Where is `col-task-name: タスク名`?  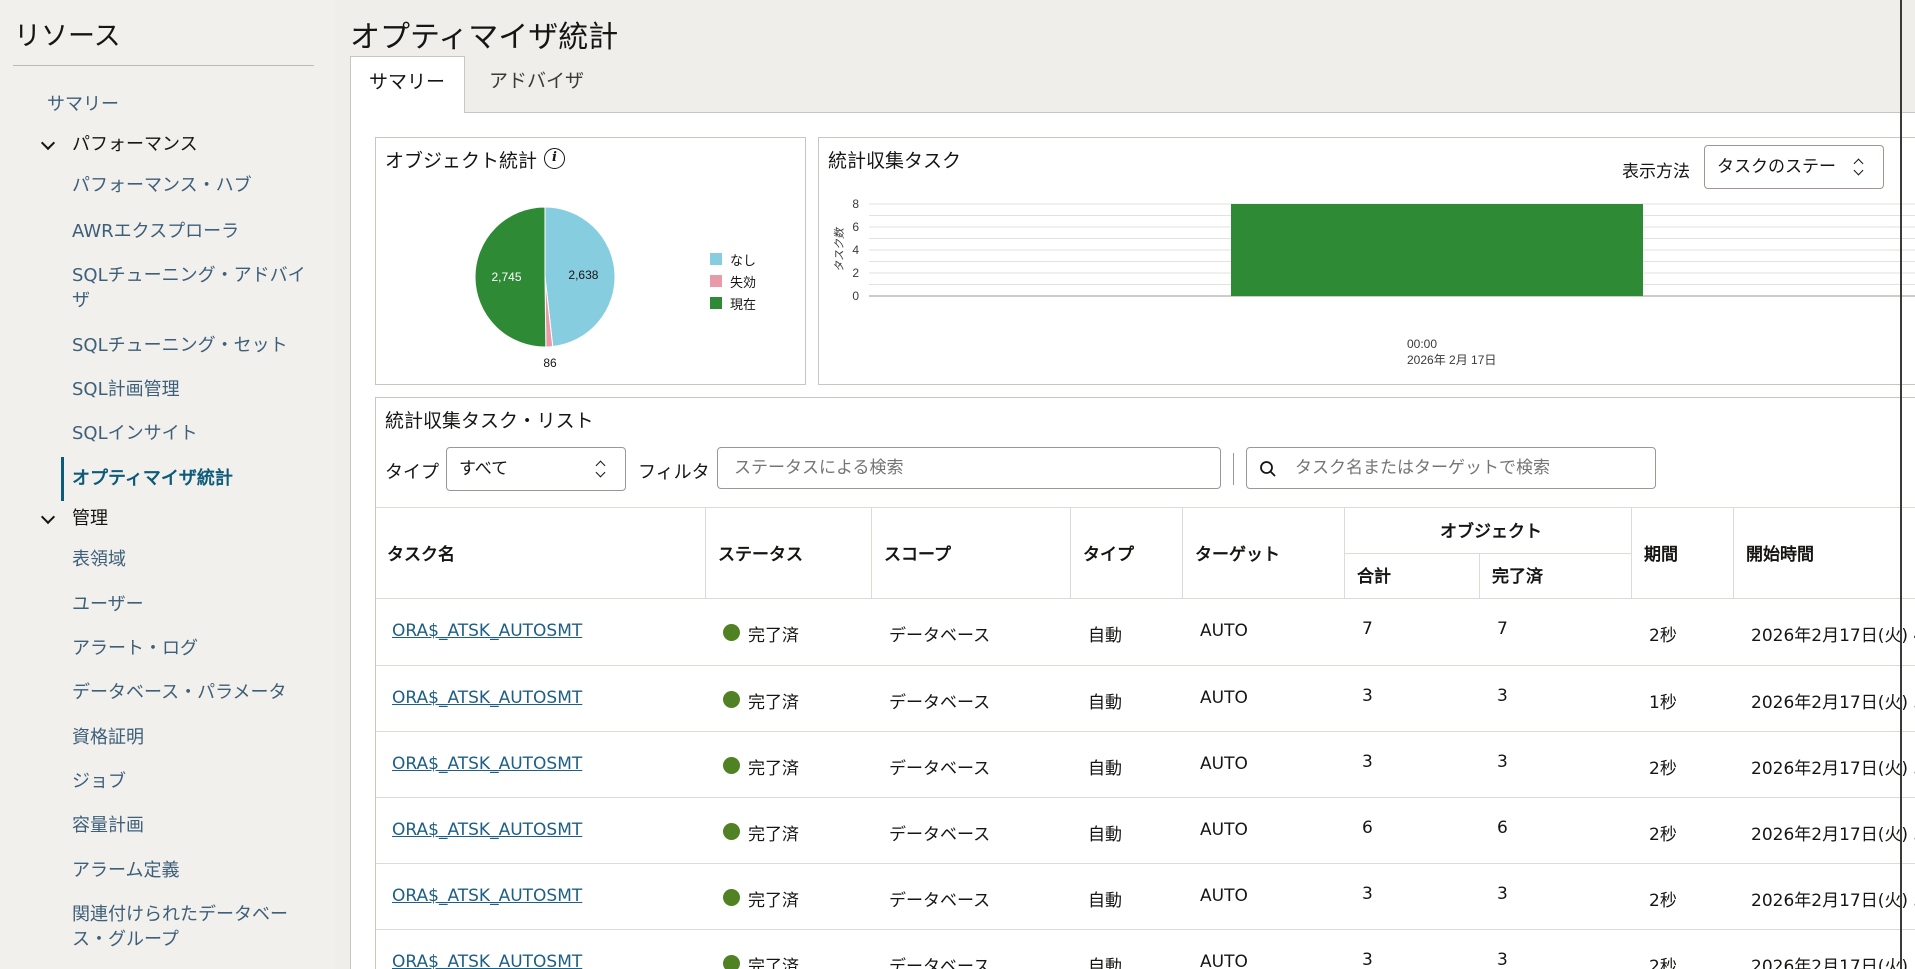 col-task-name: タスク名 is located at coordinates (421, 552).